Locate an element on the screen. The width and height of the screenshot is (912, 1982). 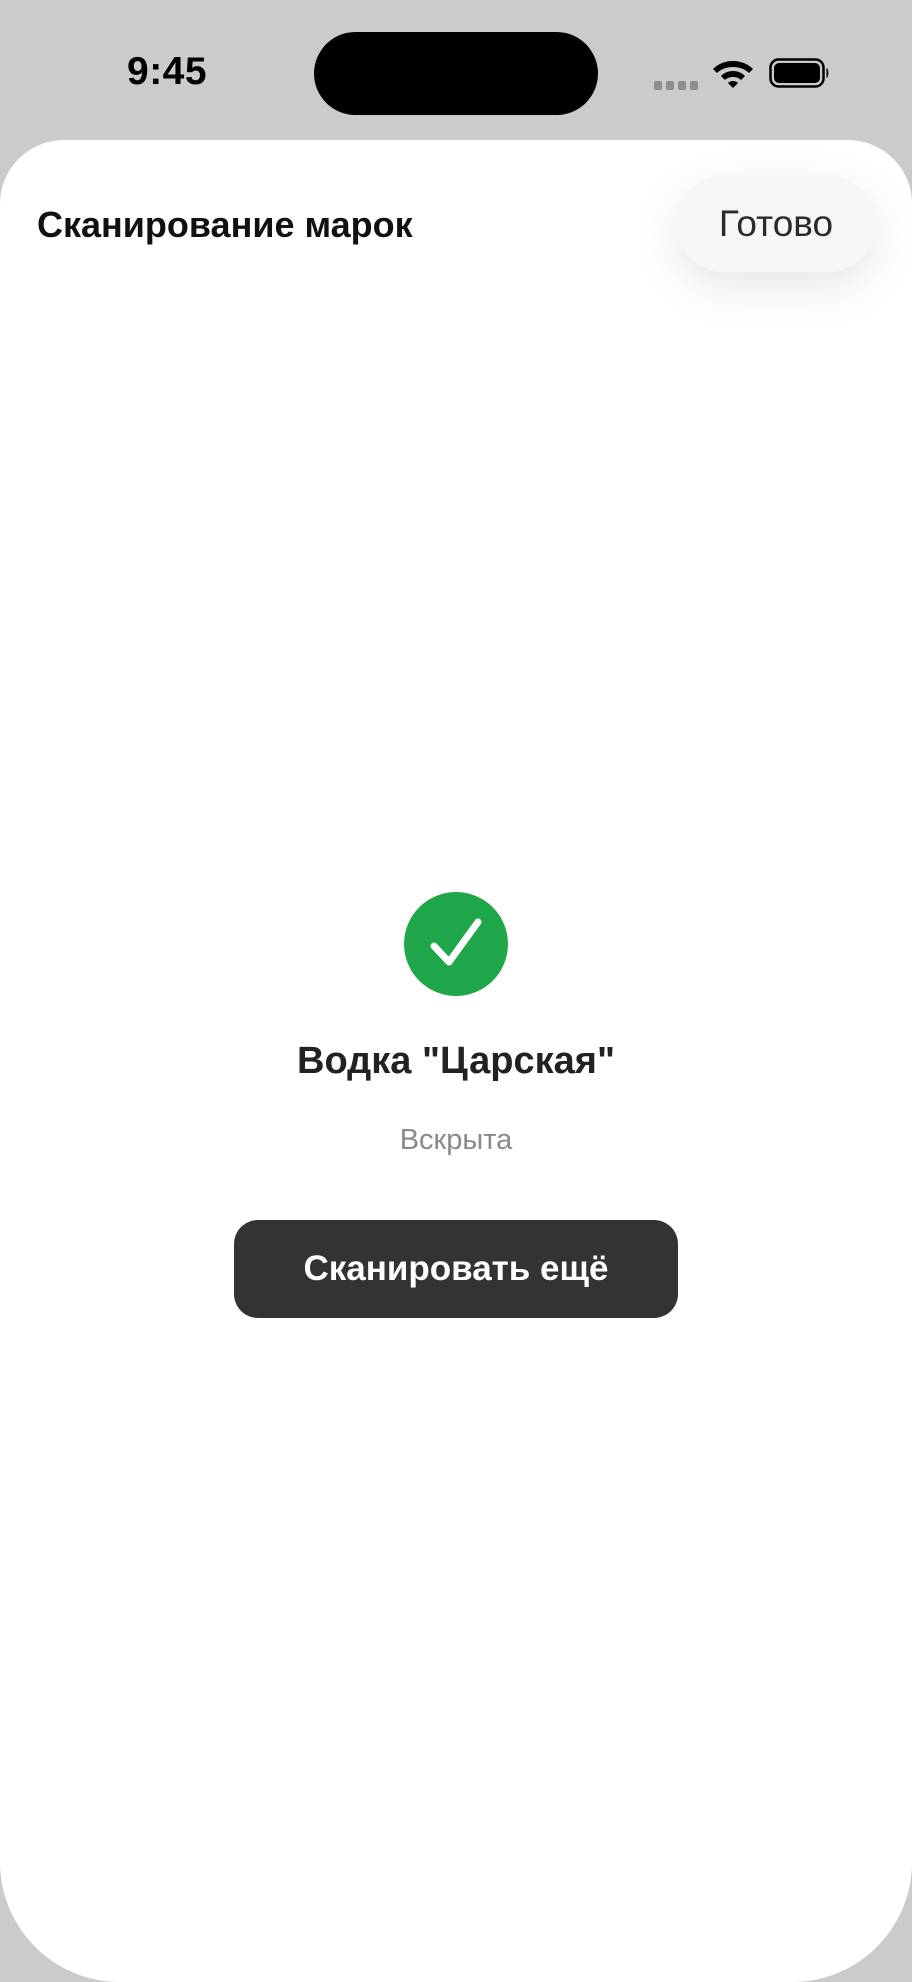
status-time: 9:45 is located at coordinates (167, 71).